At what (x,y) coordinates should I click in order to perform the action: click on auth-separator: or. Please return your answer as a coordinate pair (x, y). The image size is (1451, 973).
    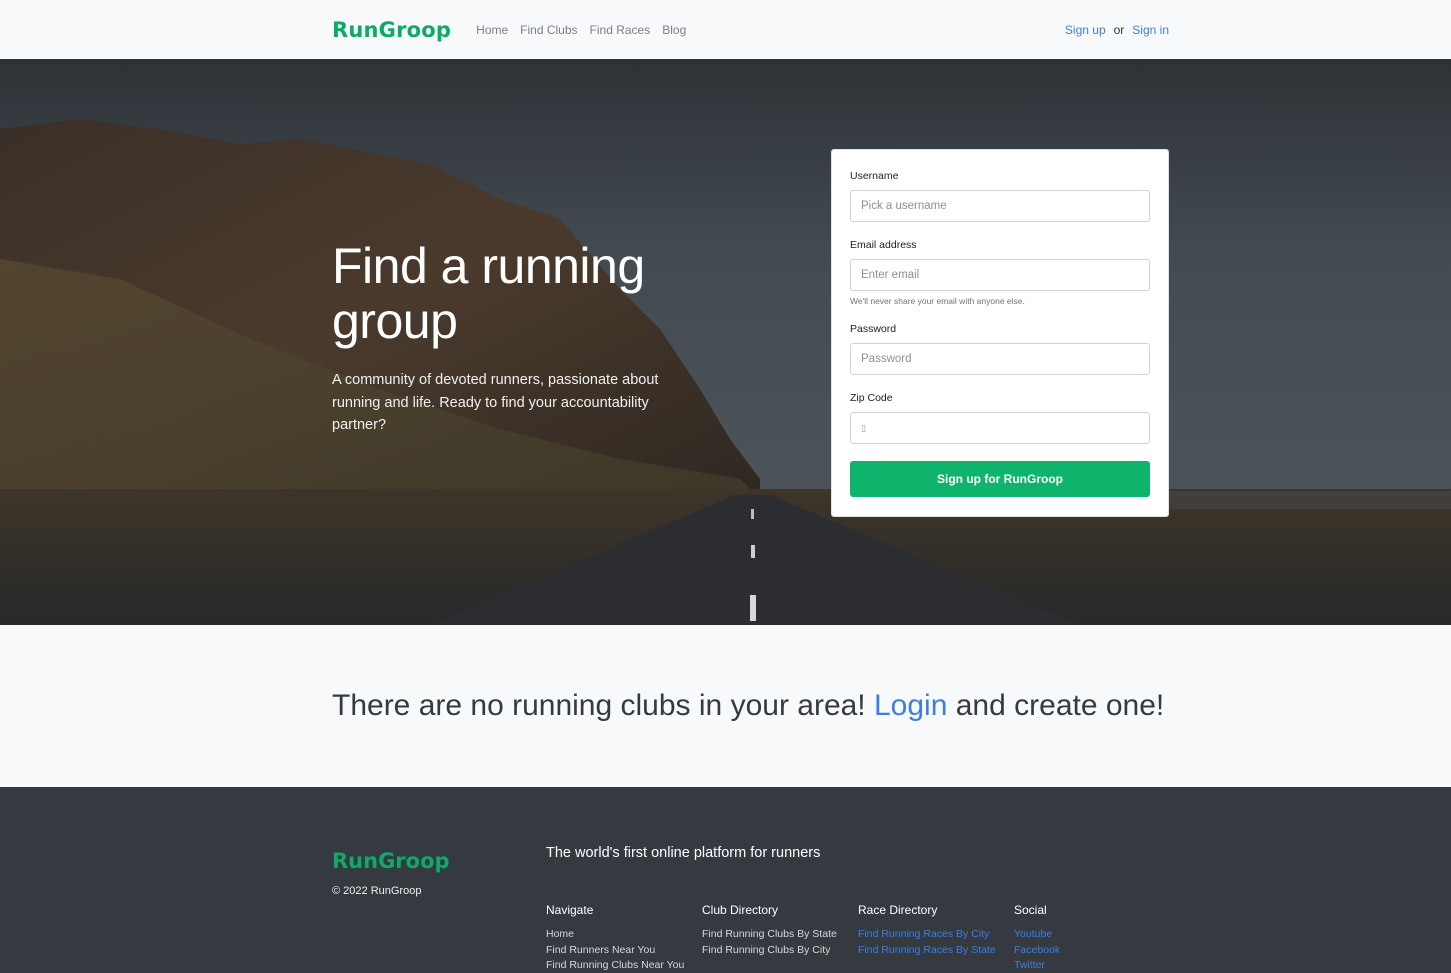
    Looking at the image, I should click on (1119, 29).